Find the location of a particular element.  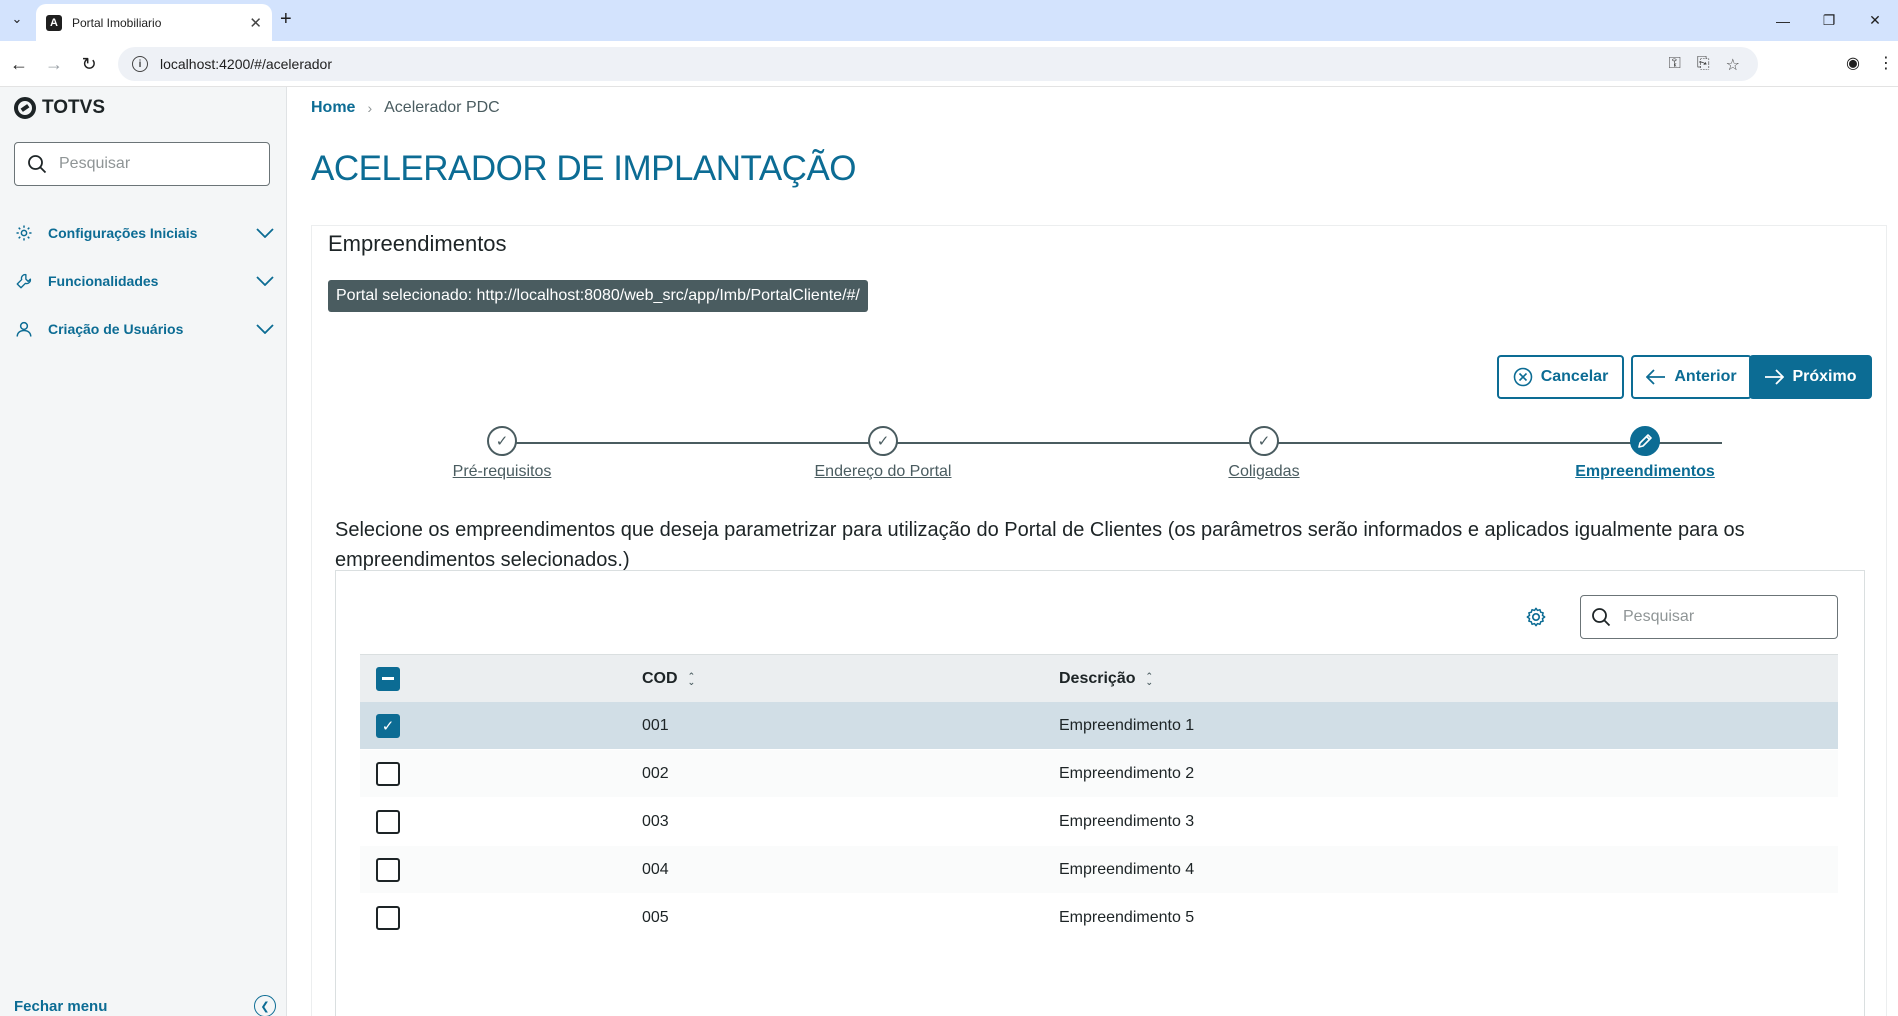

back-arrow-icon: ← is located at coordinates (19, 64).